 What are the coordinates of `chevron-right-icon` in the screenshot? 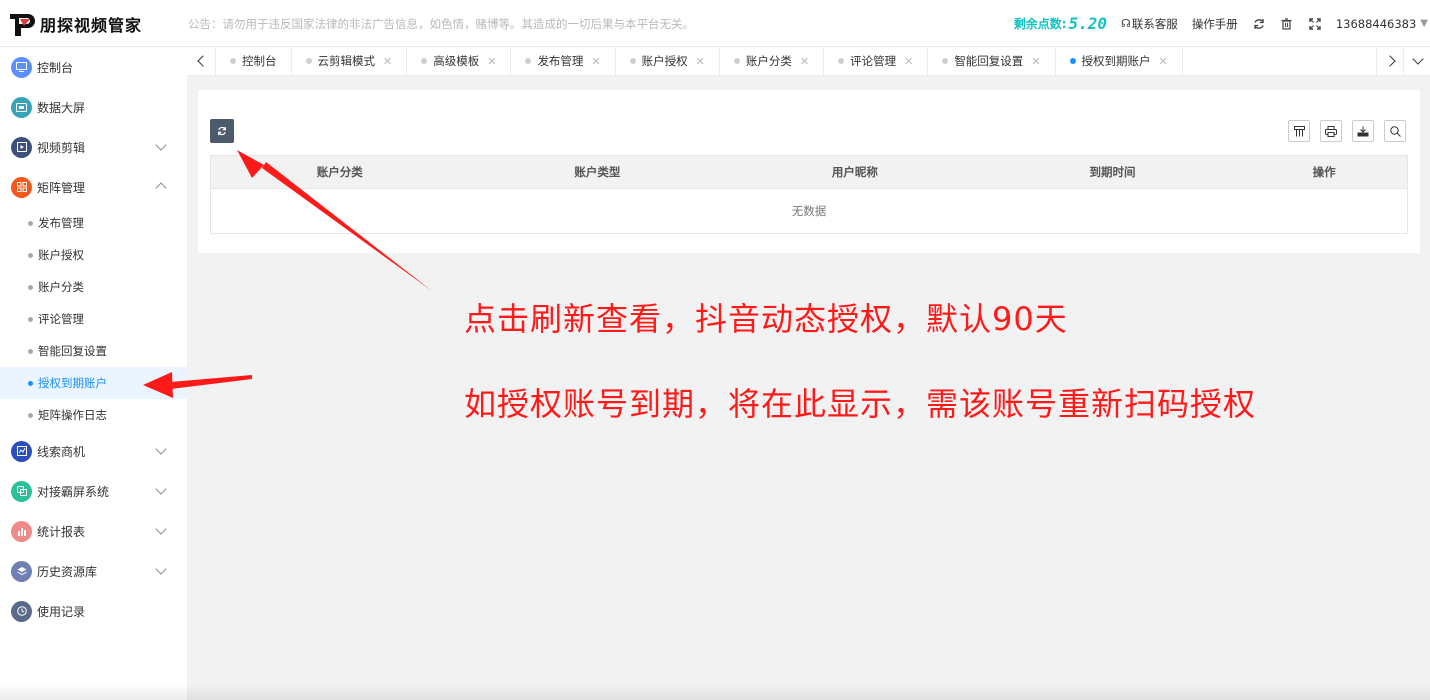 It's located at (1389, 61).